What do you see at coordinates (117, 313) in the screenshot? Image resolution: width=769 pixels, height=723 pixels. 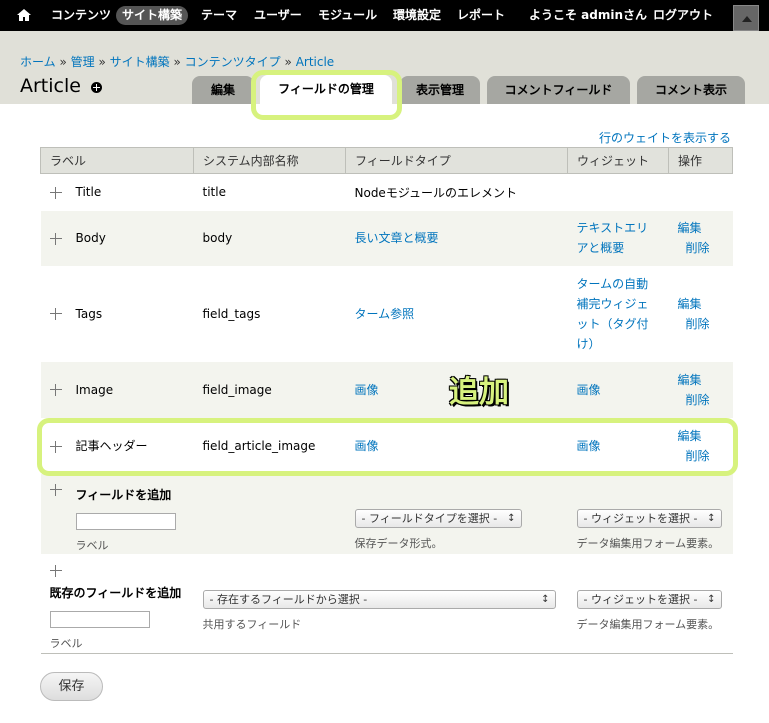 I see `row-label-cell: Tags` at bounding box center [117, 313].